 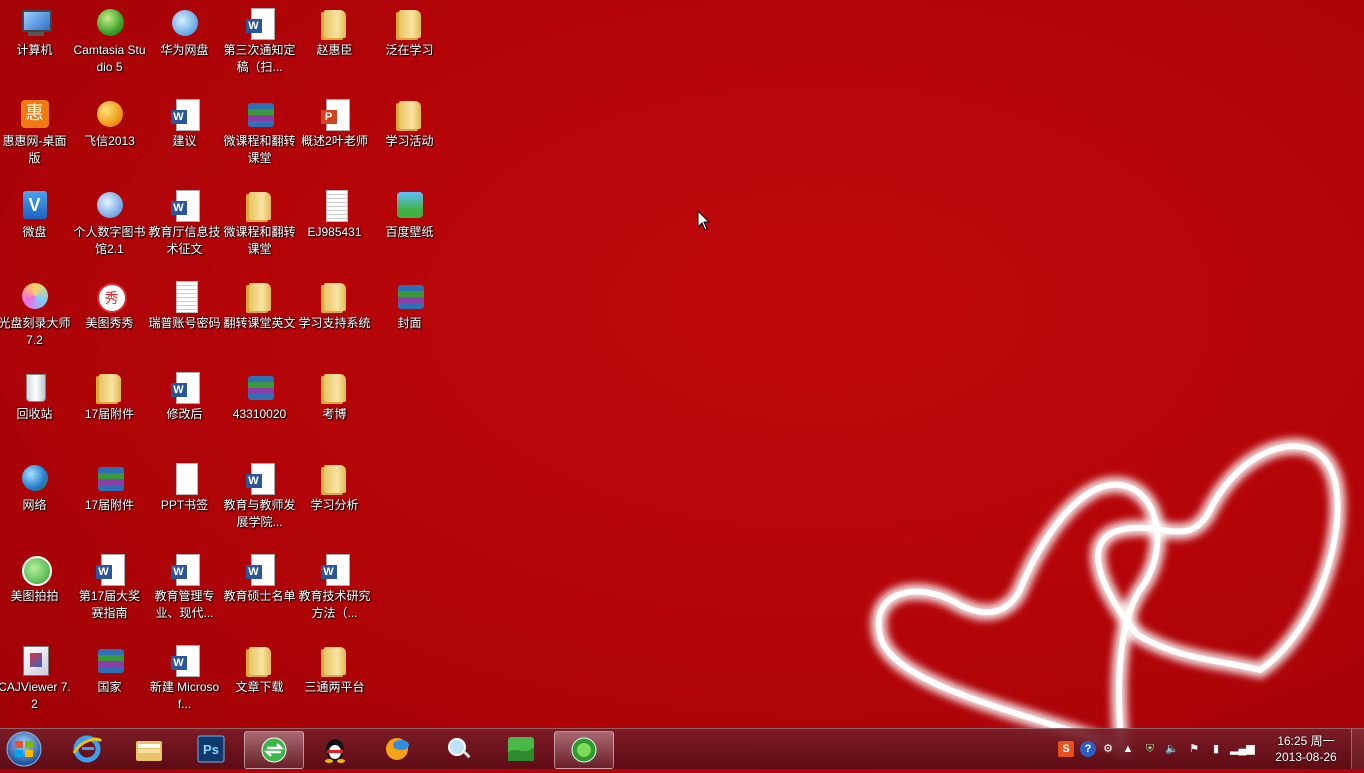 I want to click on desktop-icon: 赵惠臣, so click(x=334, y=43).